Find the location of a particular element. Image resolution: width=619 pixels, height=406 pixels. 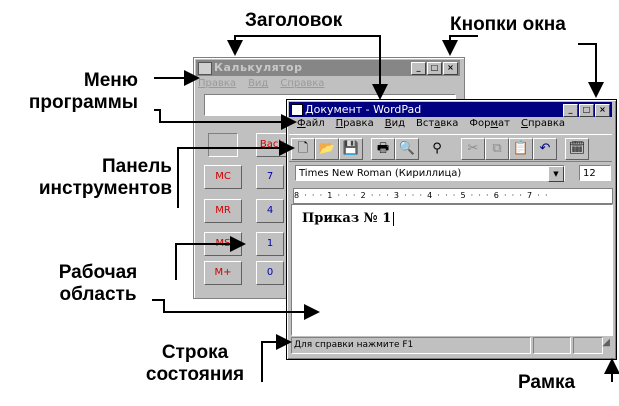

arrow-toolbar is located at coordinates (236, 174).